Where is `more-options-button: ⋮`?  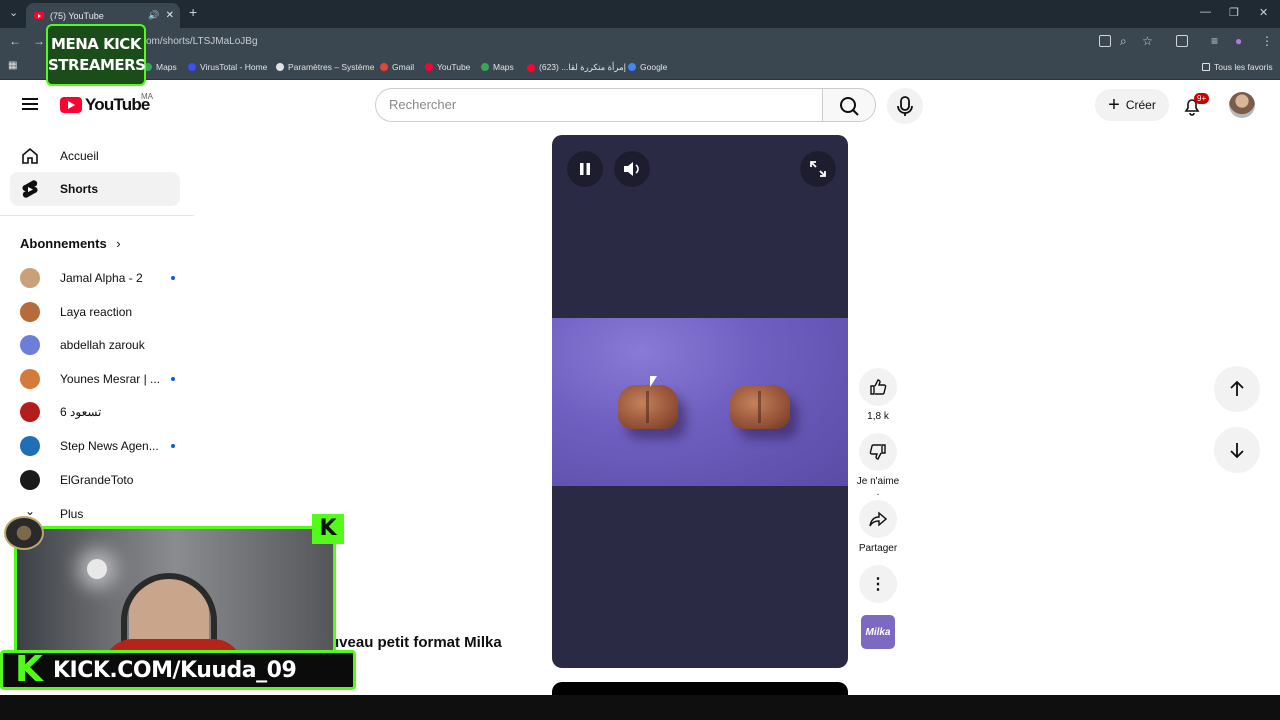
more-options-button: ⋮ is located at coordinates (878, 584).